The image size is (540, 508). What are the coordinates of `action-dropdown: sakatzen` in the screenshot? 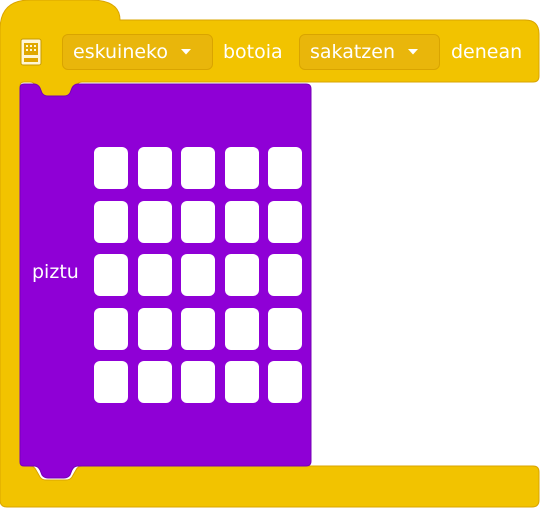 It's located at (369, 52).